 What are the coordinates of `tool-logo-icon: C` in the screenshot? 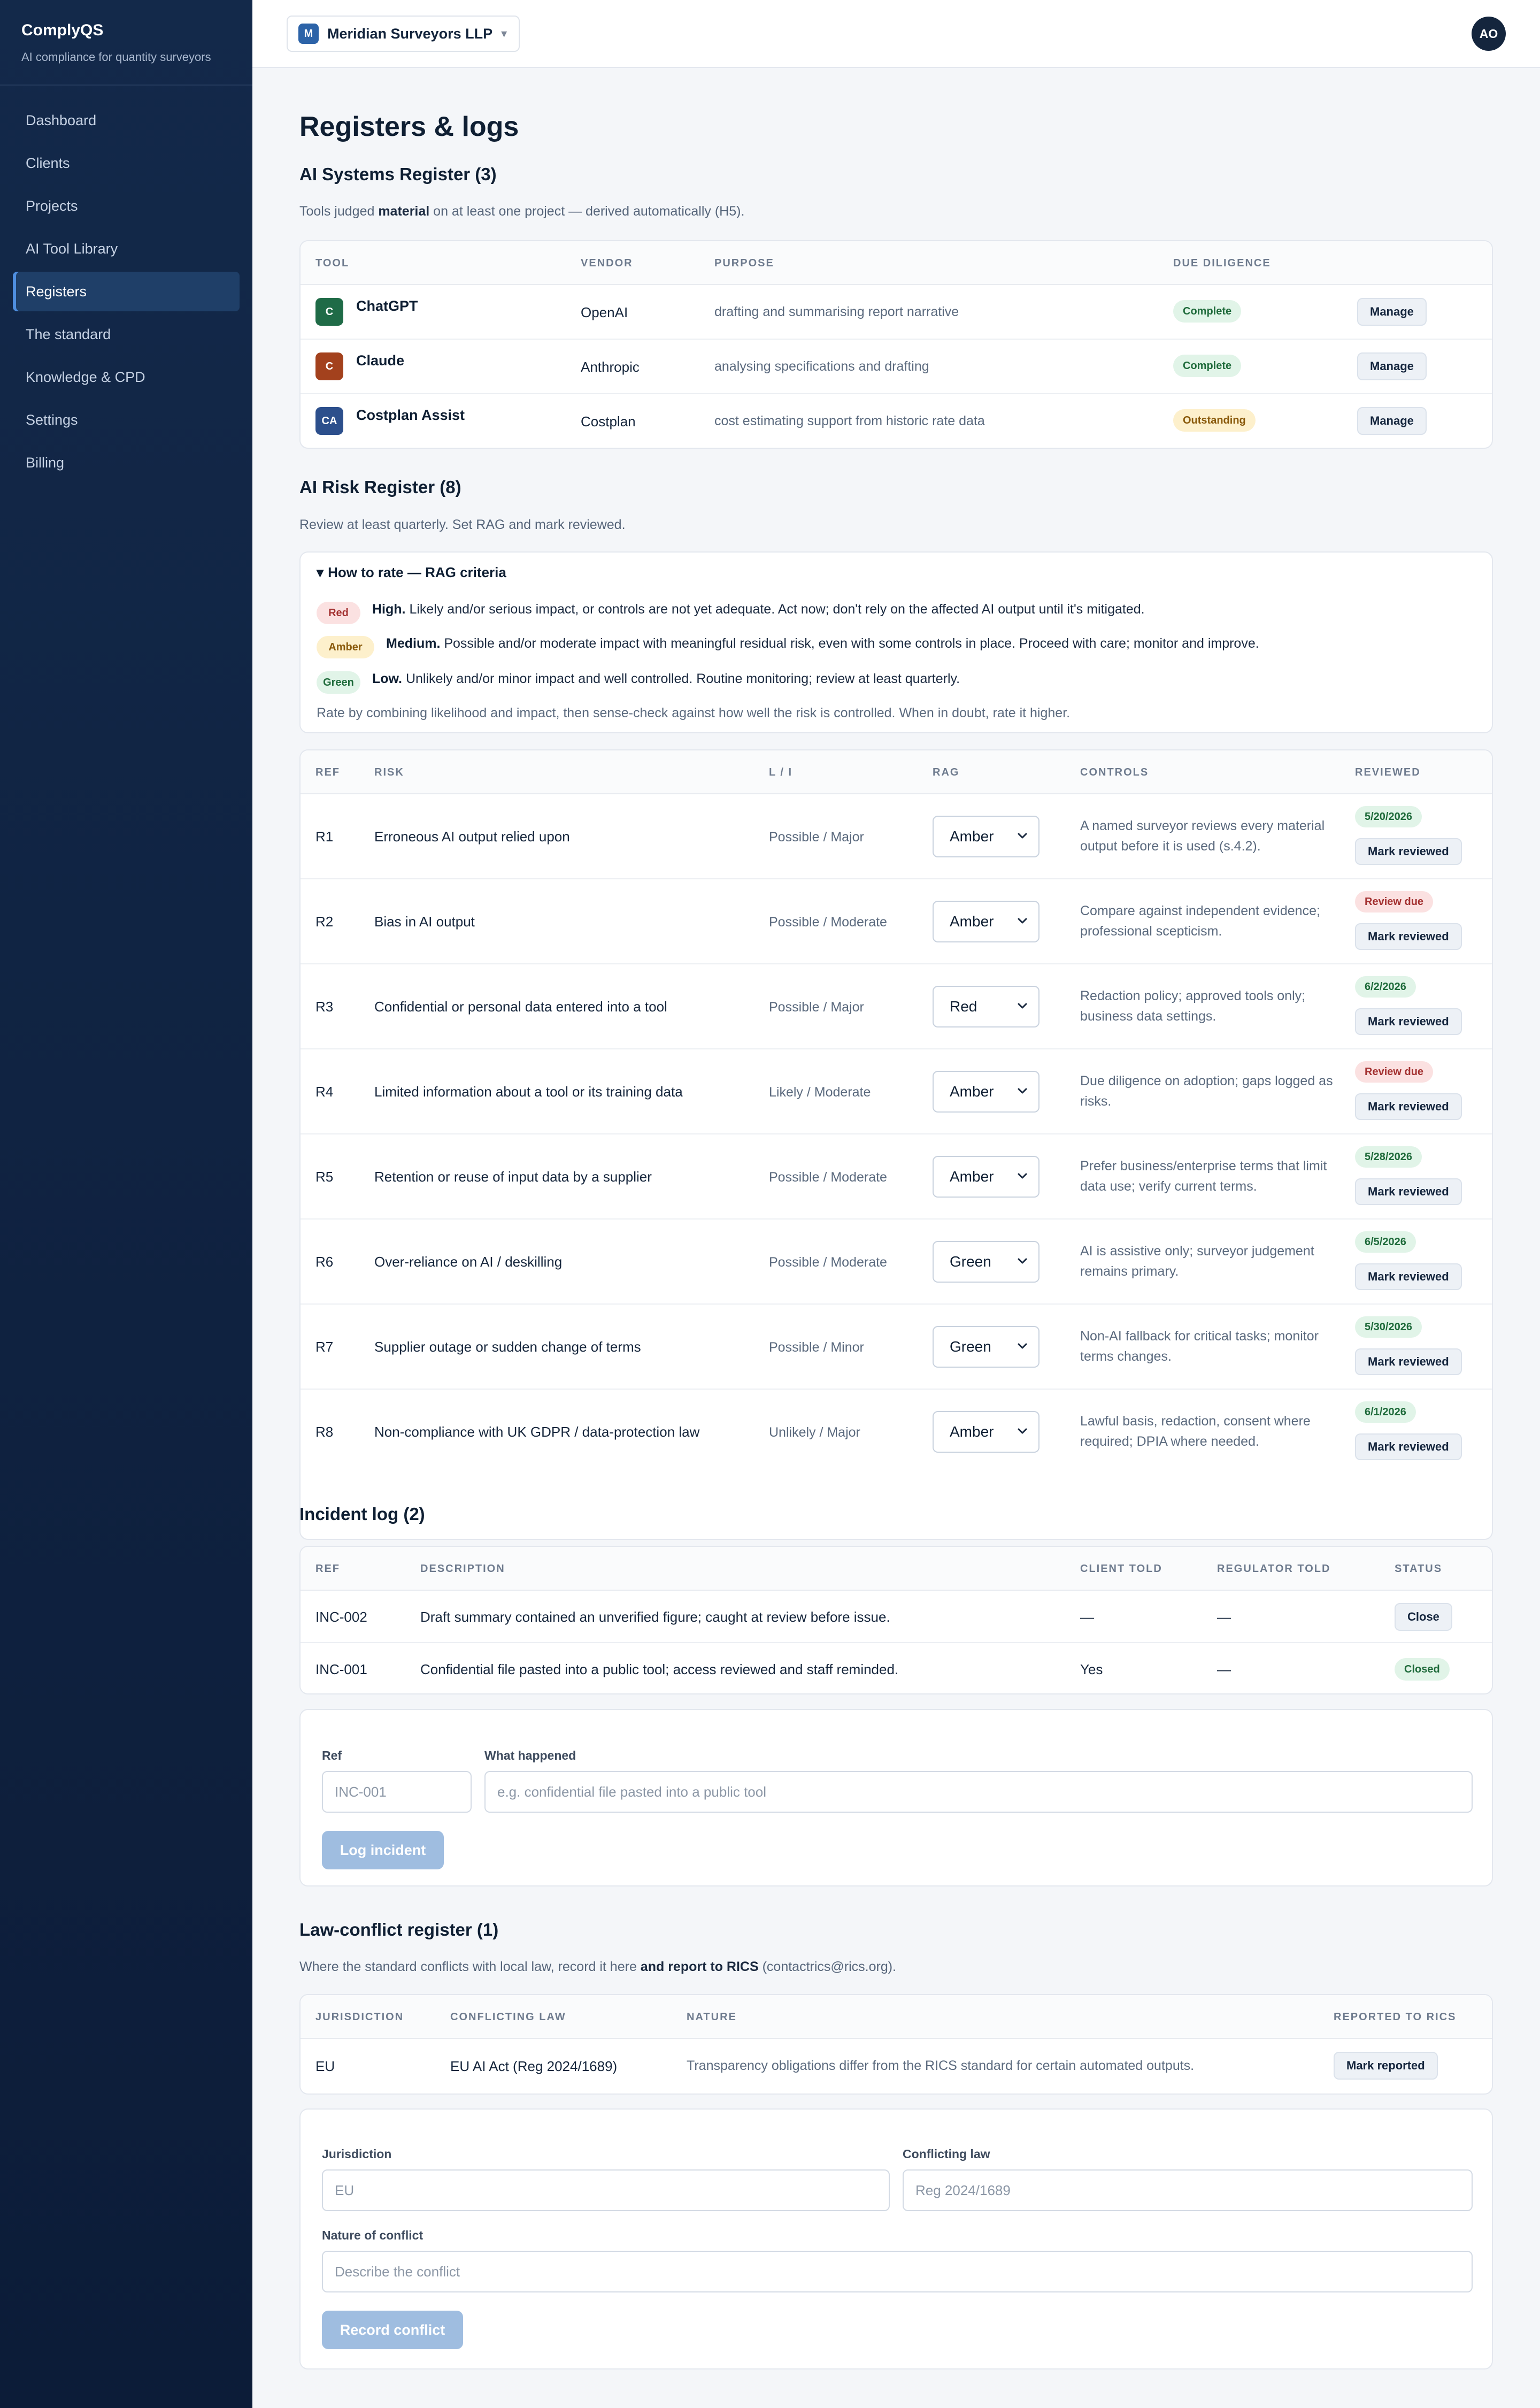 It's located at (329, 312).